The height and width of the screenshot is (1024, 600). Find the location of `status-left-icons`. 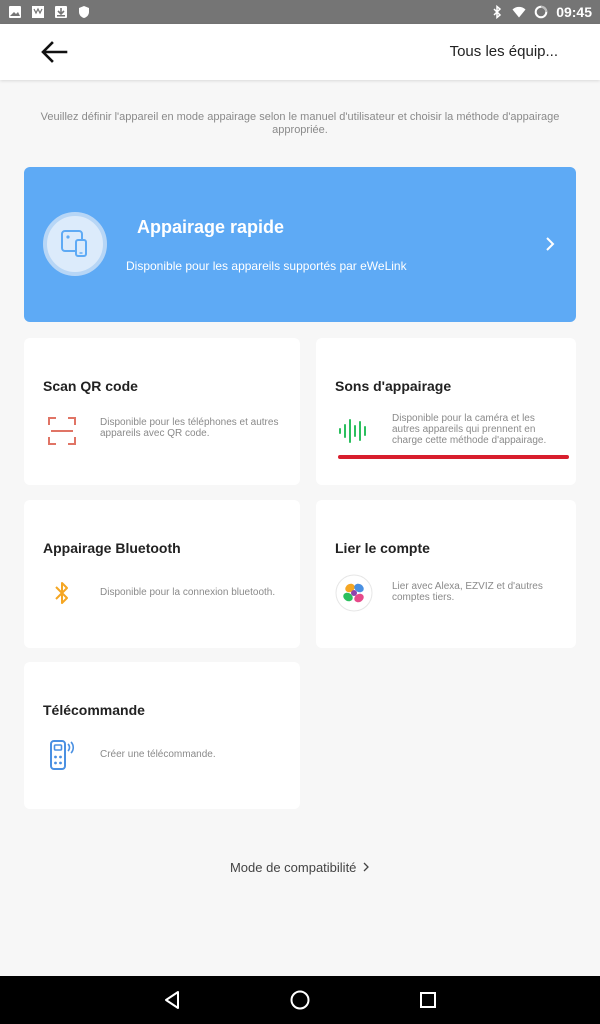

status-left-icons is located at coordinates (49, 12).